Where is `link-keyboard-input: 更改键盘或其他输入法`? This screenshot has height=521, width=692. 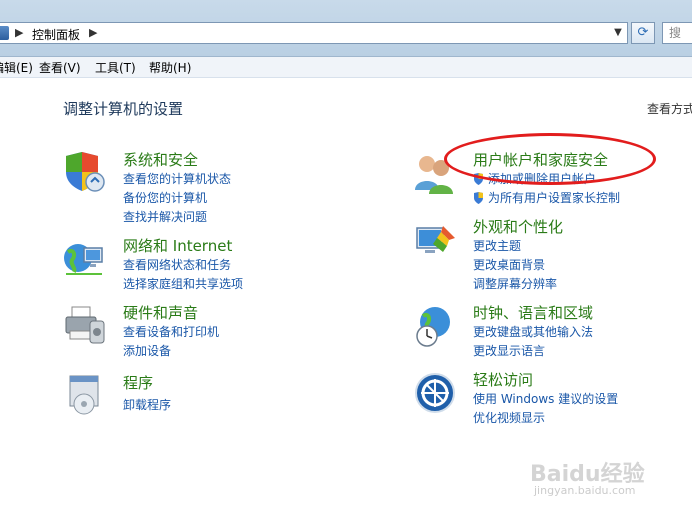
link-keyboard-input: 更改键盘或其他输入法 is located at coordinates (533, 331).